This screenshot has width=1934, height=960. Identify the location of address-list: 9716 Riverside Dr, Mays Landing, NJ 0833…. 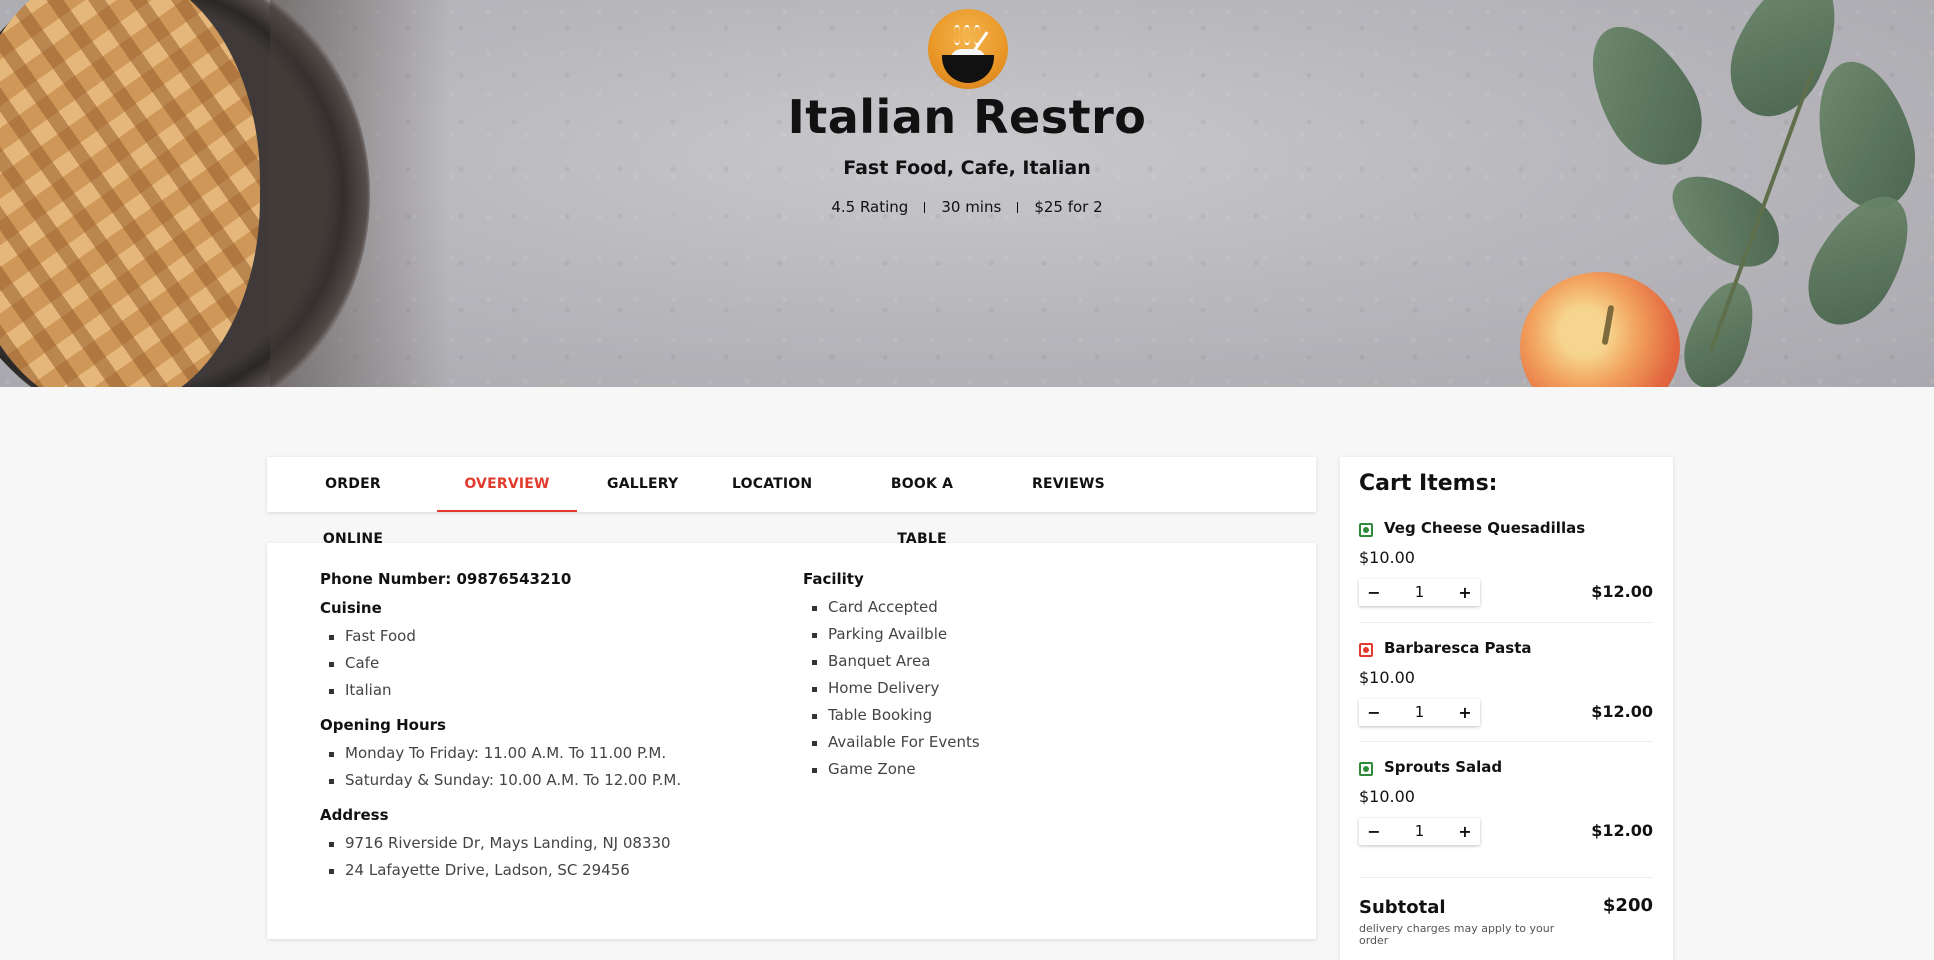
(550, 857).